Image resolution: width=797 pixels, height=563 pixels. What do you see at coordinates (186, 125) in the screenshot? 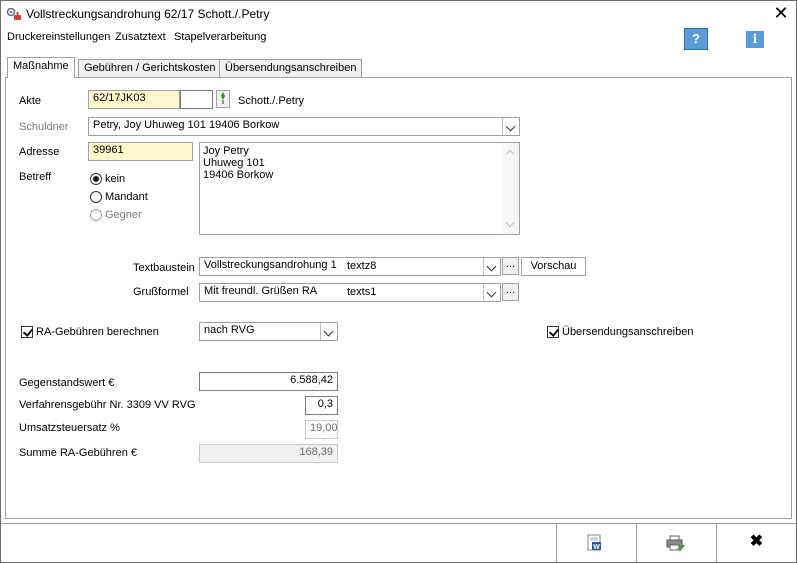
I see `schuldner-value: Petry, Joy Uhuweg 101 19406 Borkow` at bounding box center [186, 125].